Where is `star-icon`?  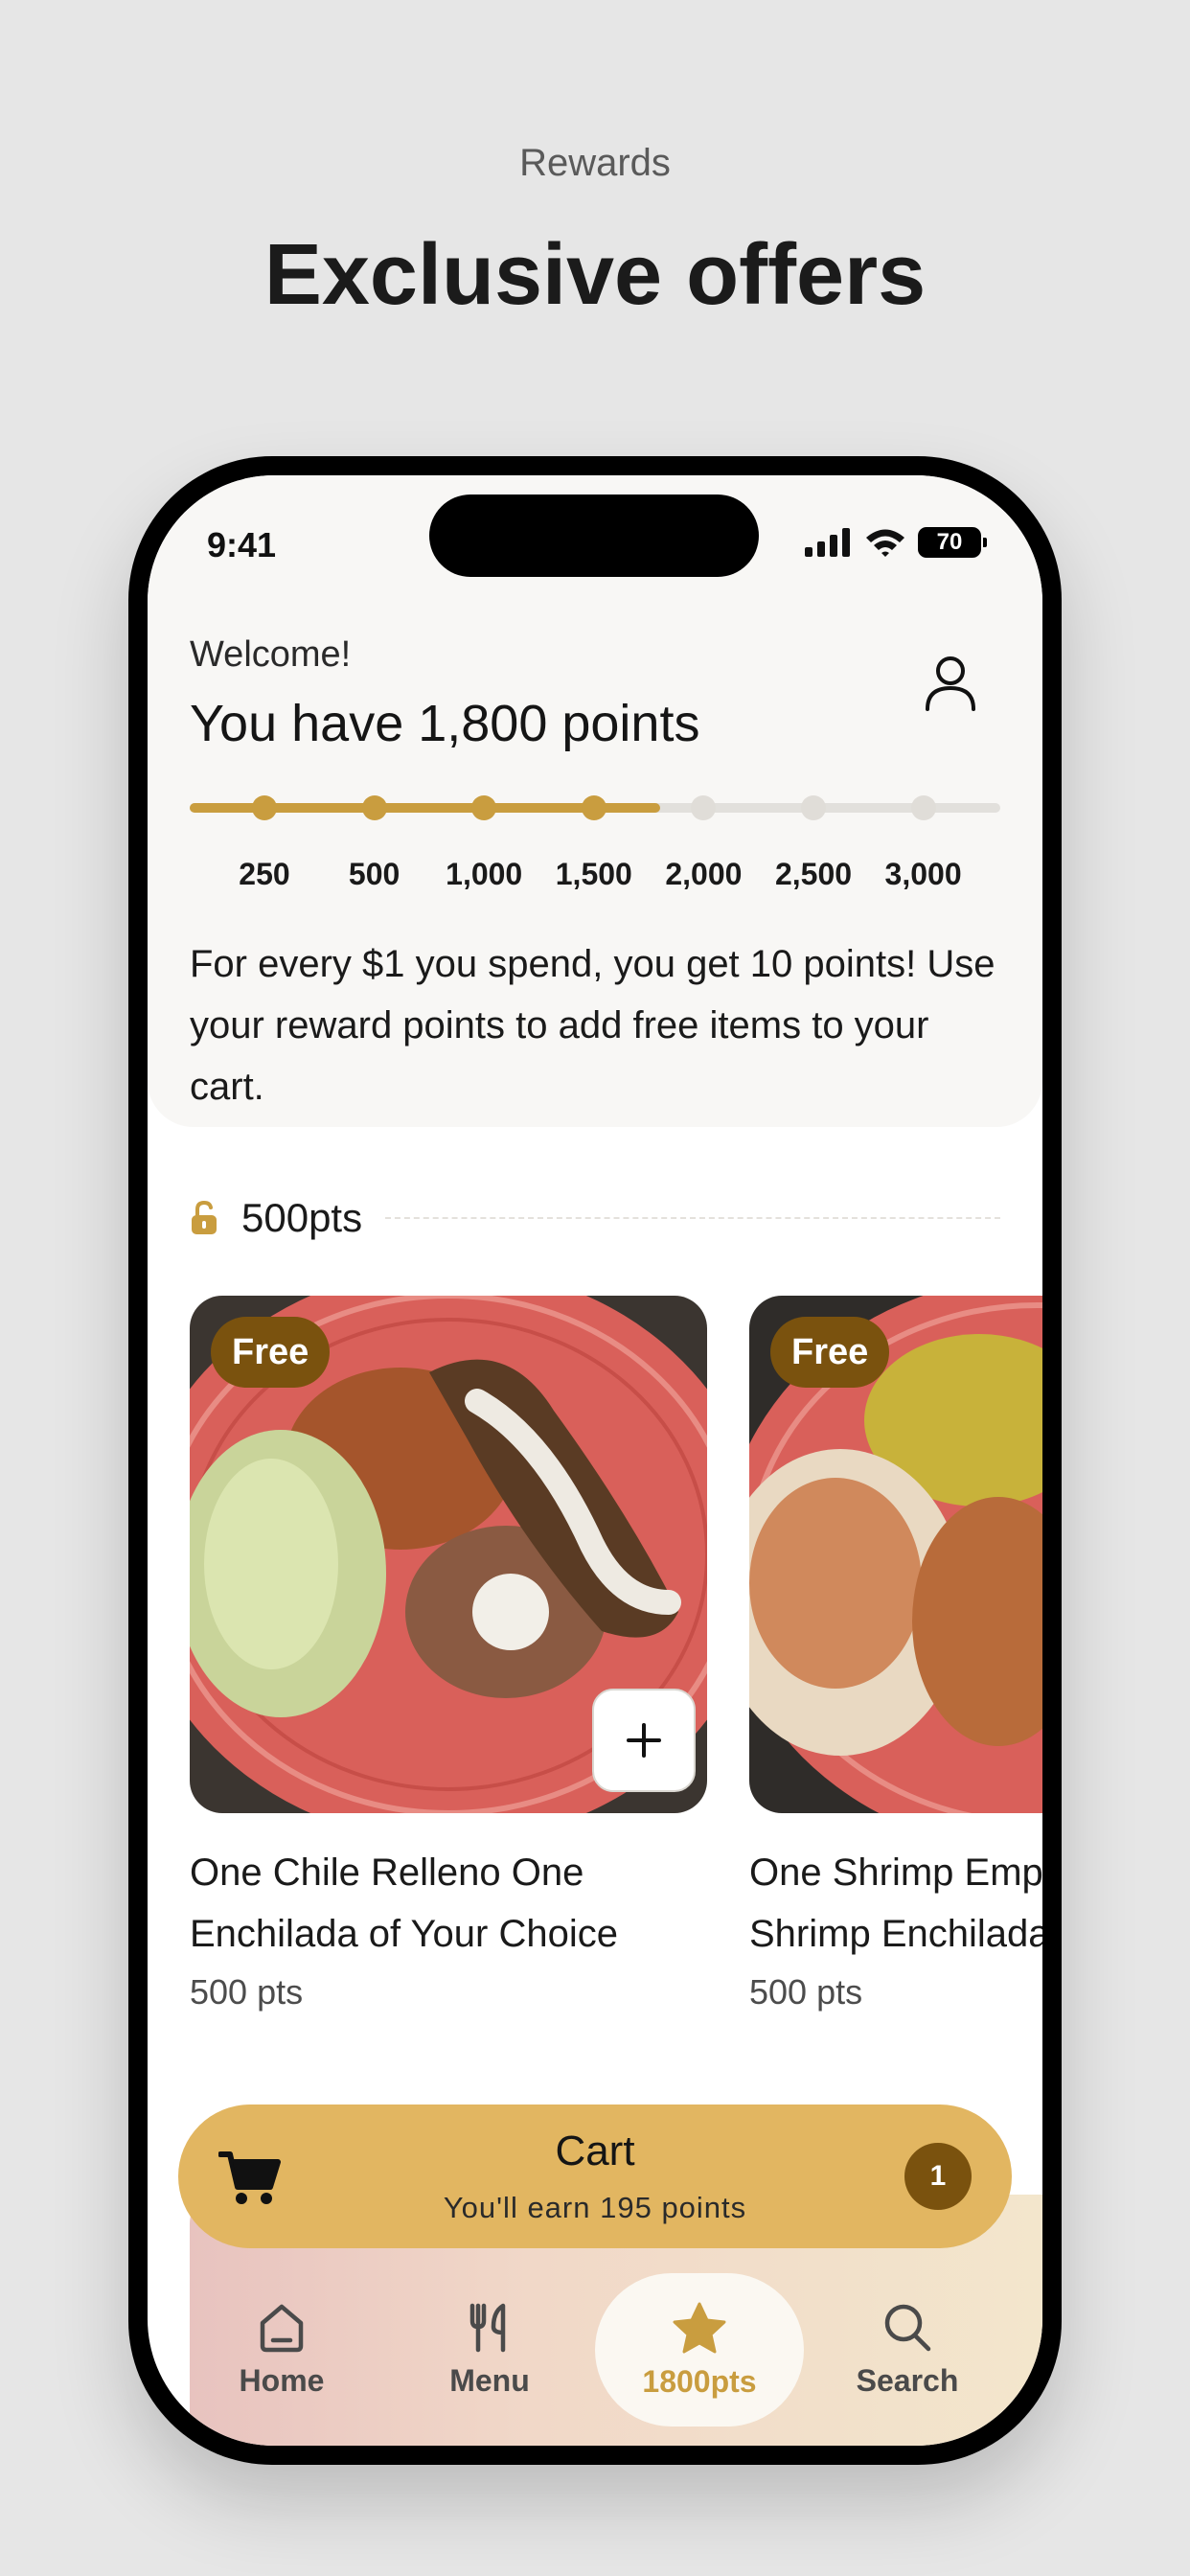
star-icon is located at coordinates (700, 2327).